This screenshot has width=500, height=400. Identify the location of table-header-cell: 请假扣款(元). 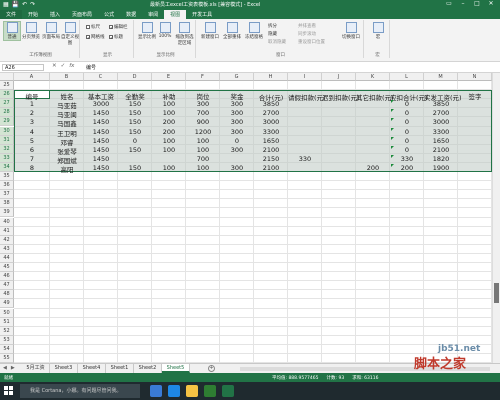
(307, 97).